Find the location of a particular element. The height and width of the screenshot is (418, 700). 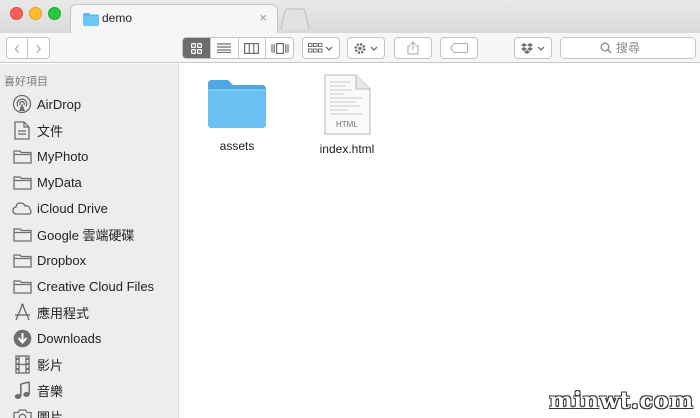

music-icon is located at coordinates (22, 390).